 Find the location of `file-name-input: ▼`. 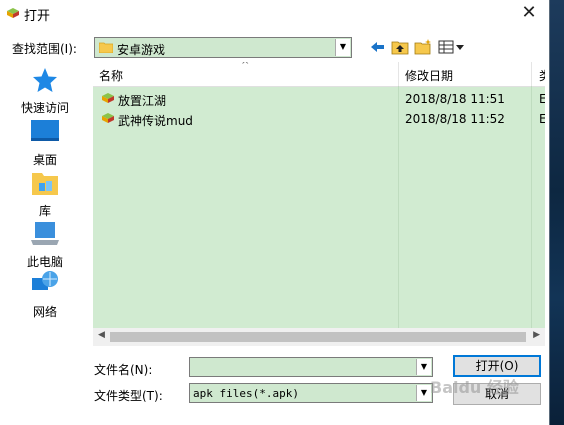

file-name-input: ▼ is located at coordinates (311, 367).